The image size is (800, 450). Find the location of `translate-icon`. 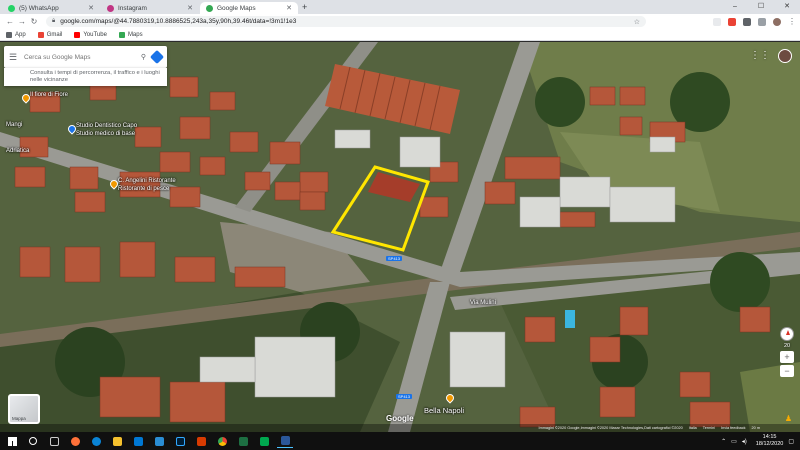

translate-icon is located at coordinates (717, 21).